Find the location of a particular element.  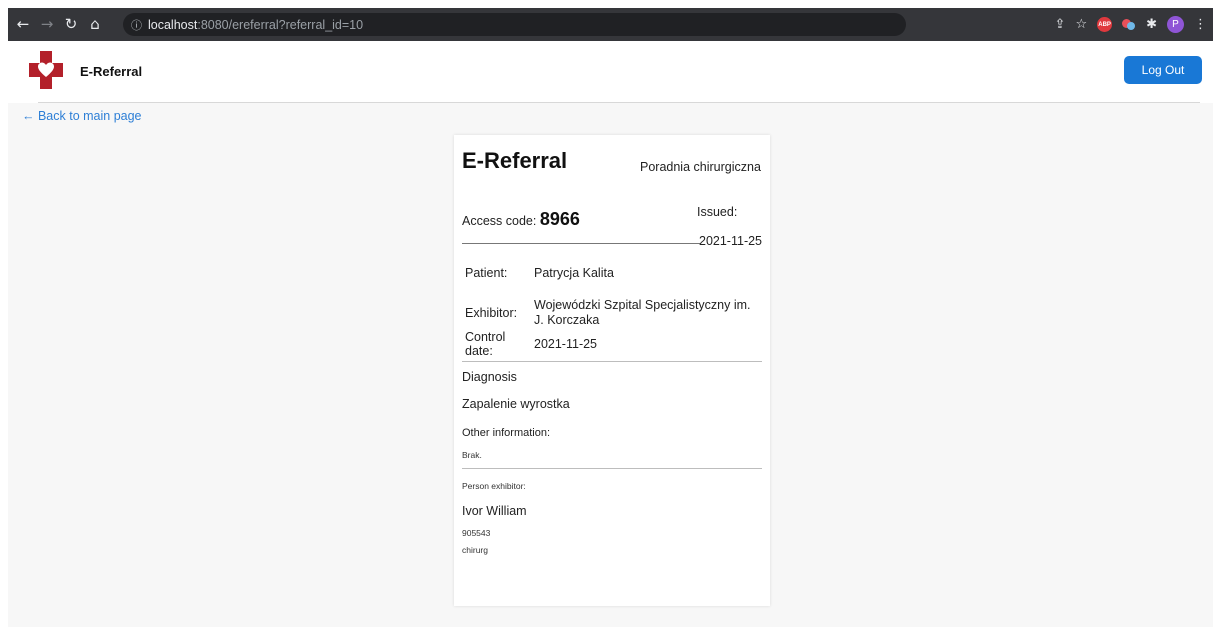

share-icon: ⇪ is located at coordinates (1060, 24).